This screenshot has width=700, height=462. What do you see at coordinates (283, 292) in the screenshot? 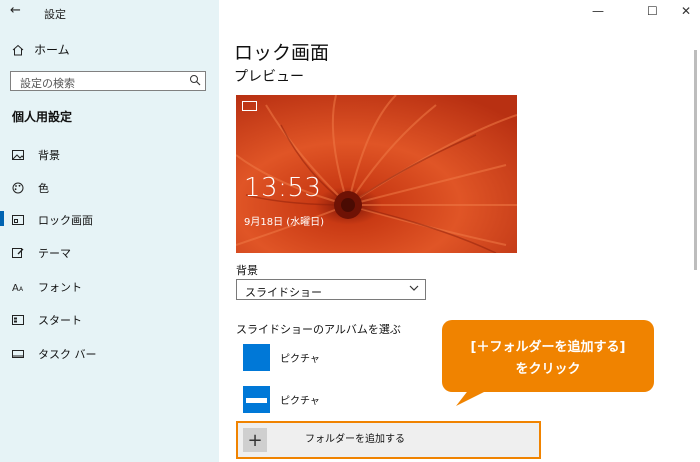
I see `background-select-value: スライドショー` at bounding box center [283, 292].